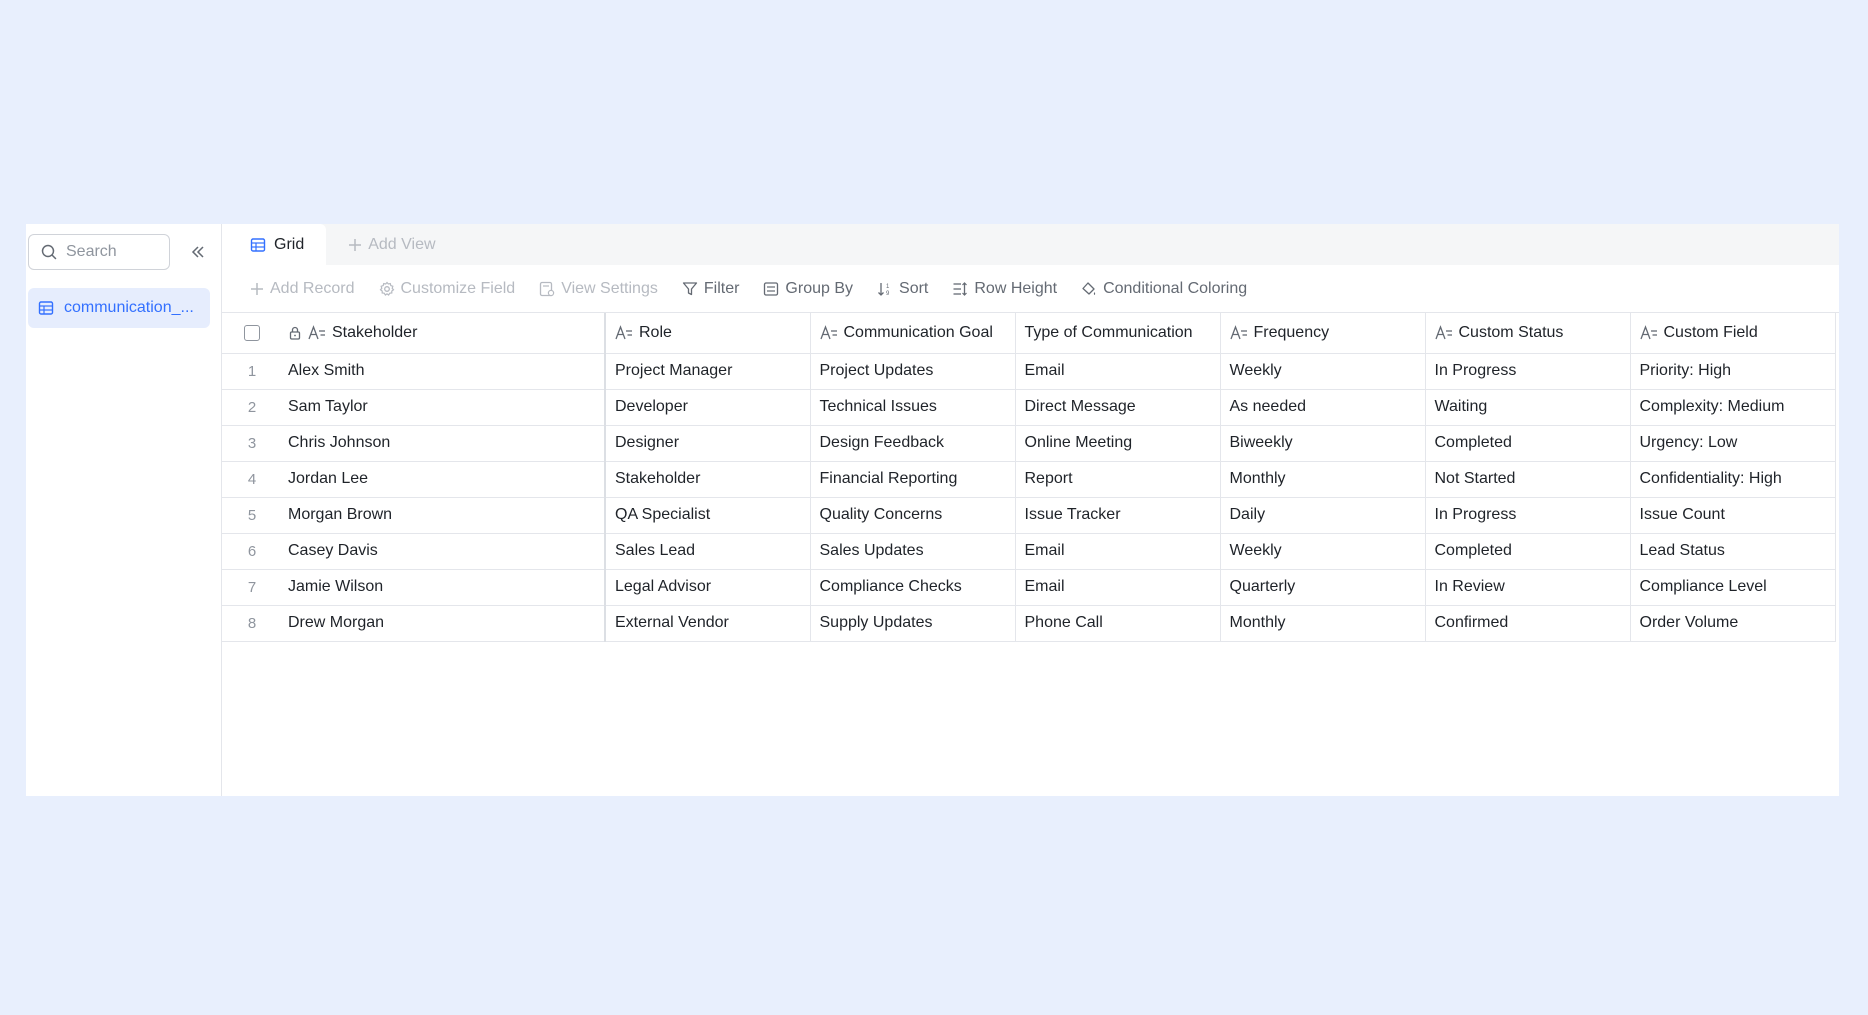 Image resolution: width=1868 pixels, height=1015 pixels. Describe the element at coordinates (444, 551) in the screenshot. I see `table-cell: Casey Davis` at that location.